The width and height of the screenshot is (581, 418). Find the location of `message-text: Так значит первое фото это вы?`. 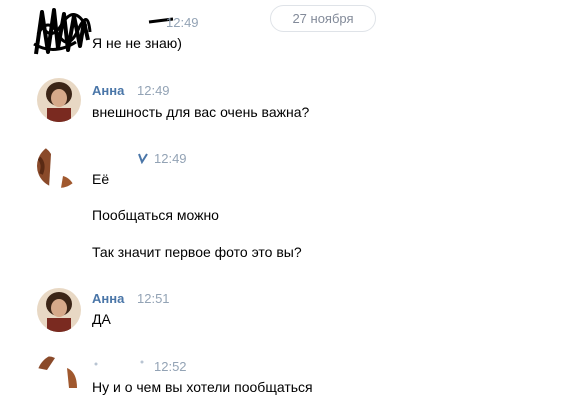

message-text: Так значит первое фото это вы? is located at coordinates (197, 252).